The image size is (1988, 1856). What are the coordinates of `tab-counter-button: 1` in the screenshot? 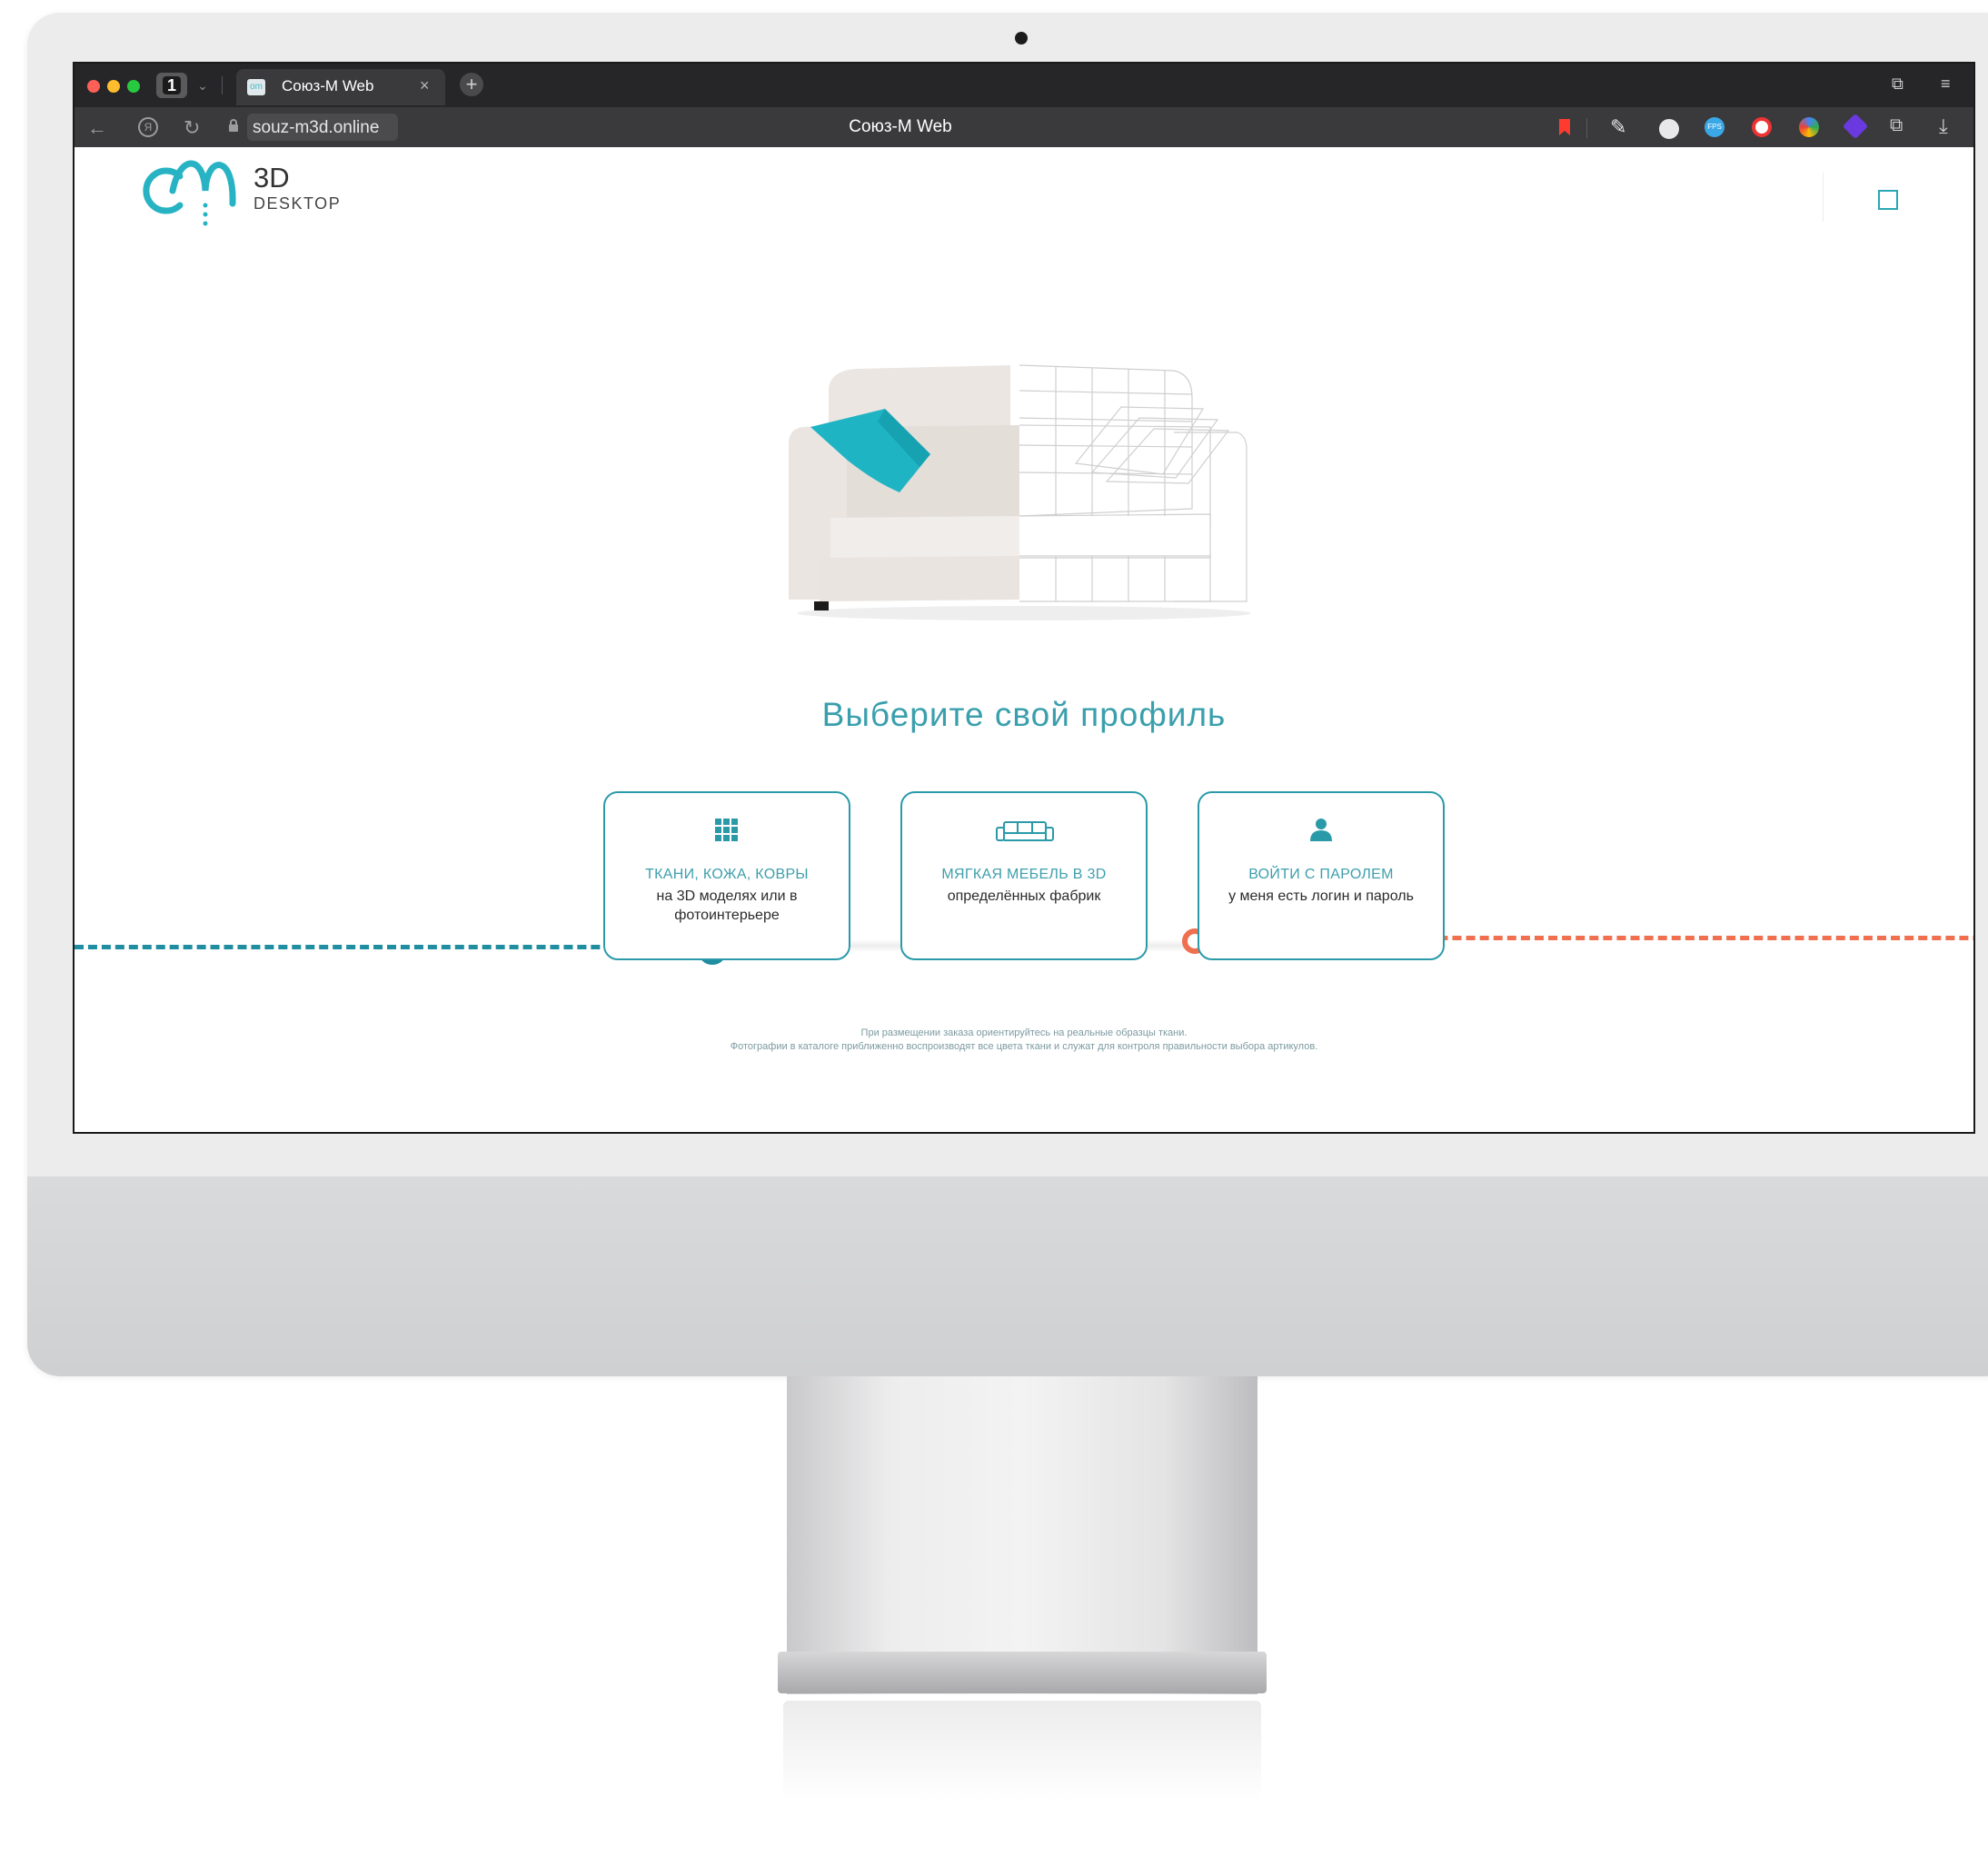 It's located at (172, 85).